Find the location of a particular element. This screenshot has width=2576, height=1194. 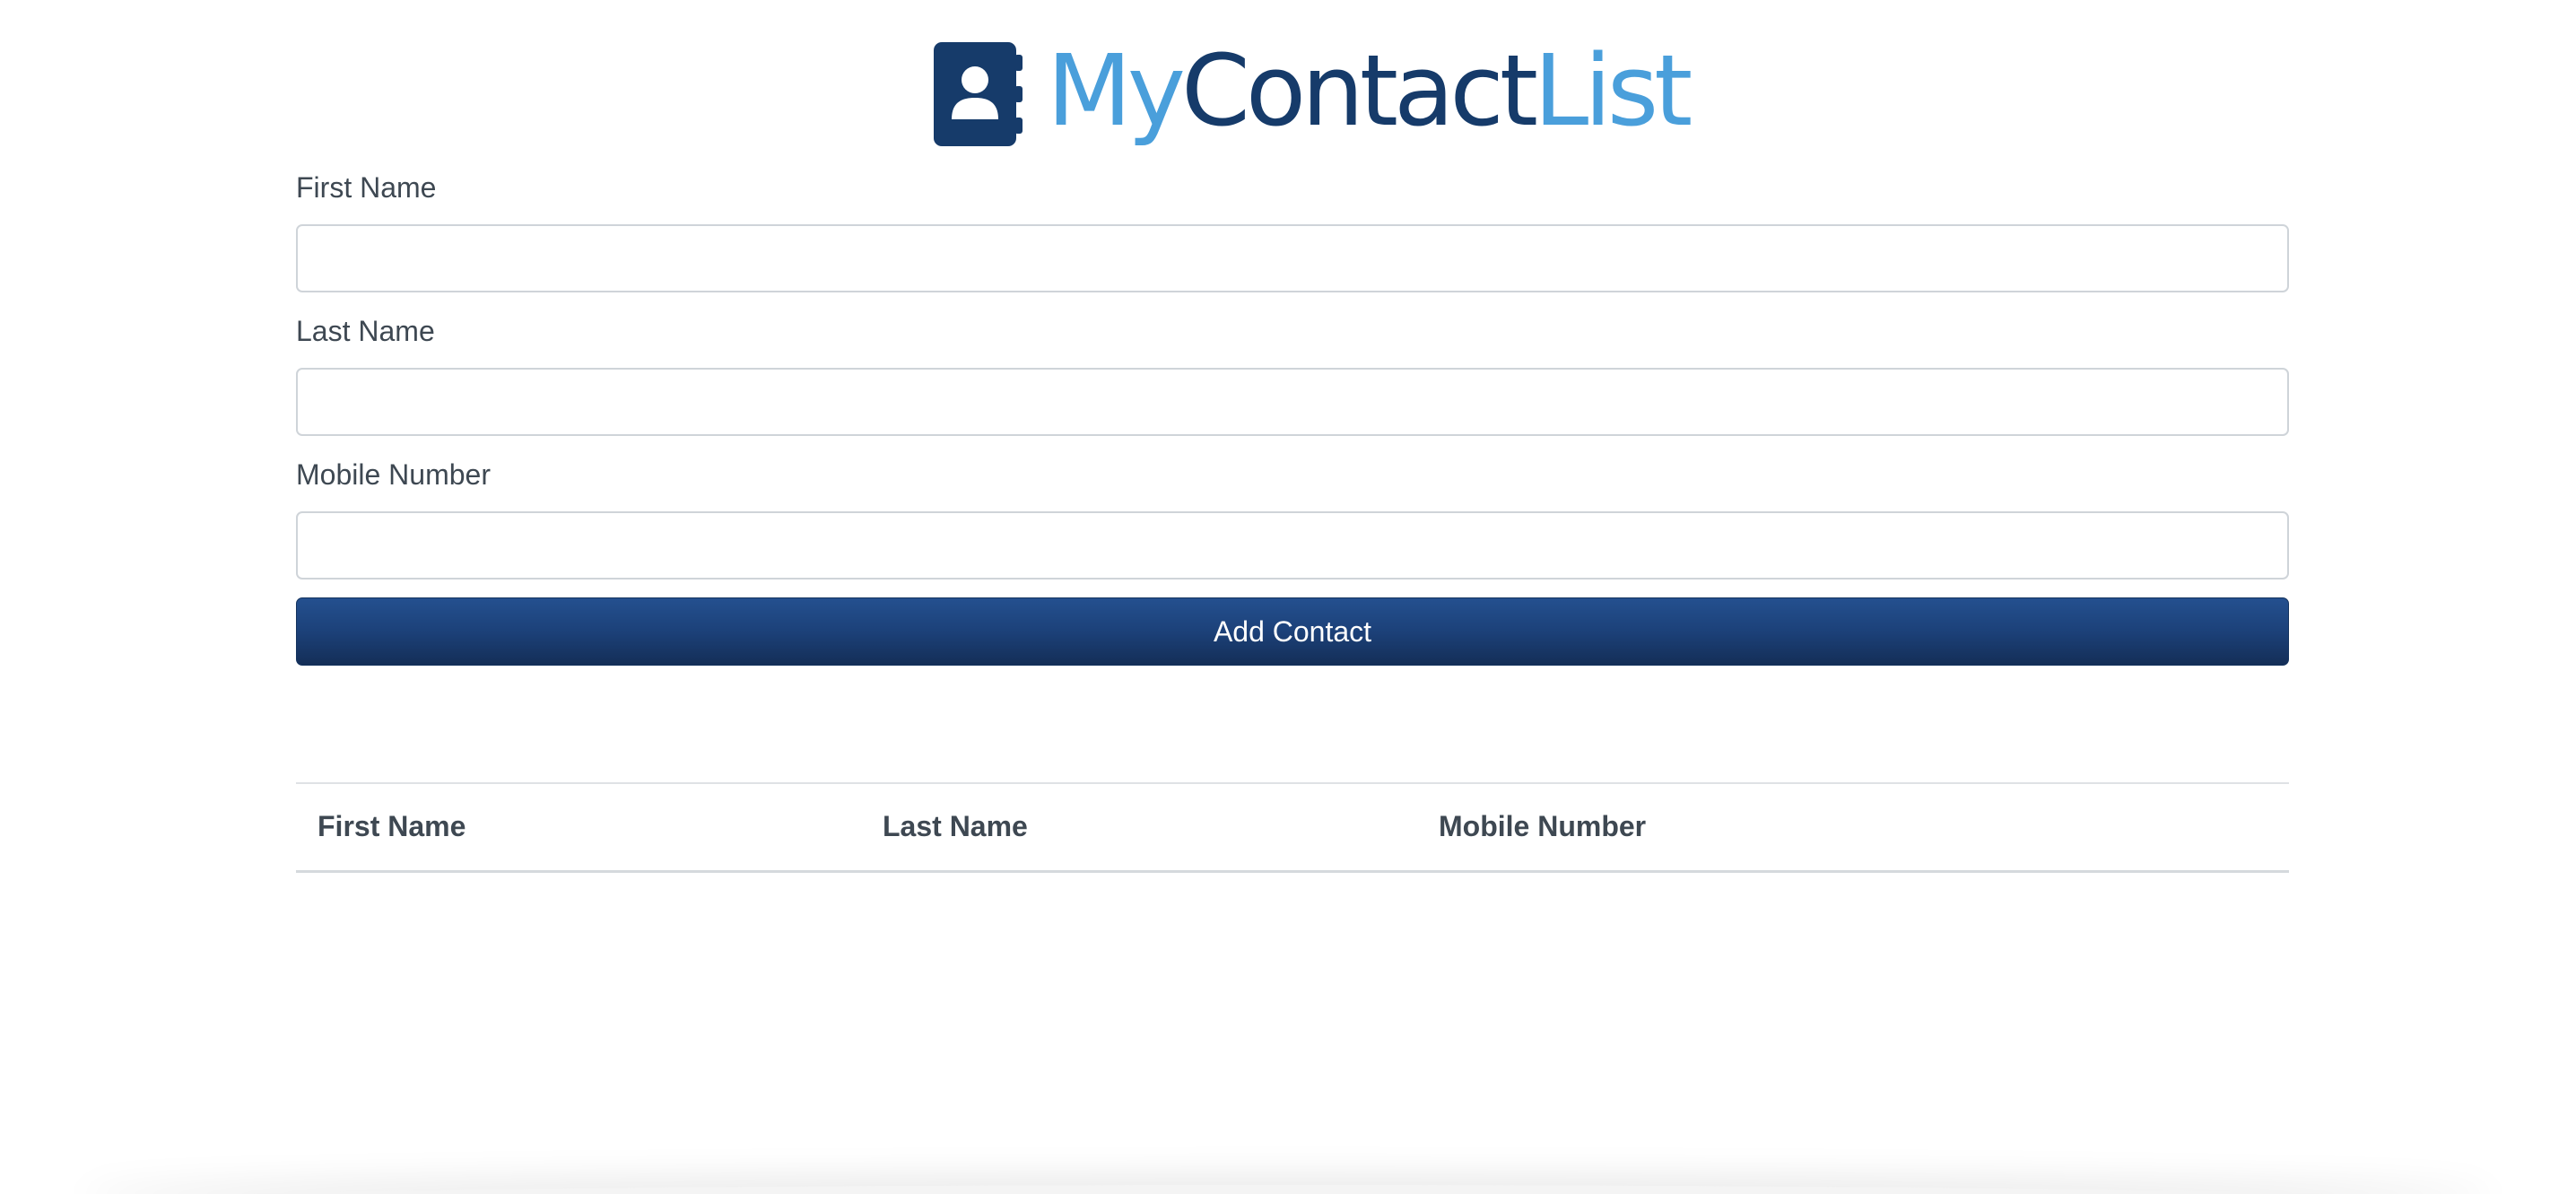

column-header-first-name: First Name is located at coordinates (392, 826).